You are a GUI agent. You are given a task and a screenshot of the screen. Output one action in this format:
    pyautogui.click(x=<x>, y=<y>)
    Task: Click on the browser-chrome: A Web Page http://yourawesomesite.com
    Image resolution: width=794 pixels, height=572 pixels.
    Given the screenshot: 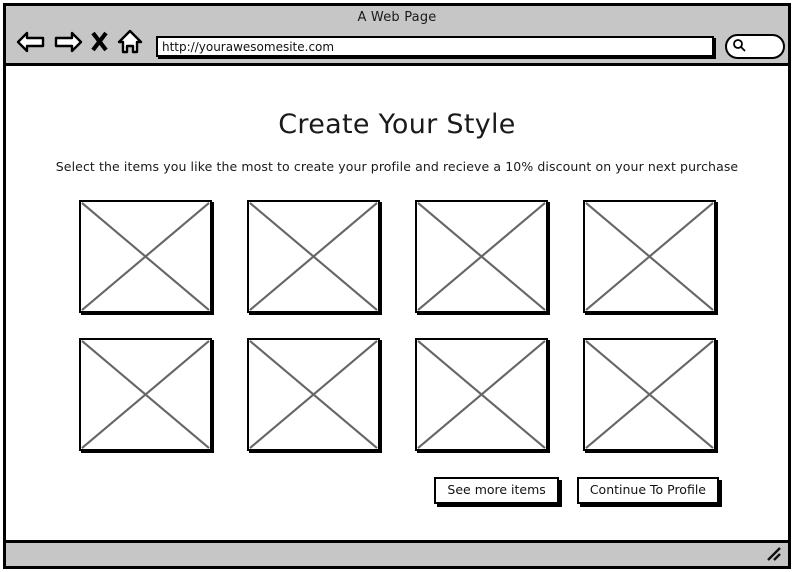 What is the action you would take?
    pyautogui.click(x=397, y=36)
    